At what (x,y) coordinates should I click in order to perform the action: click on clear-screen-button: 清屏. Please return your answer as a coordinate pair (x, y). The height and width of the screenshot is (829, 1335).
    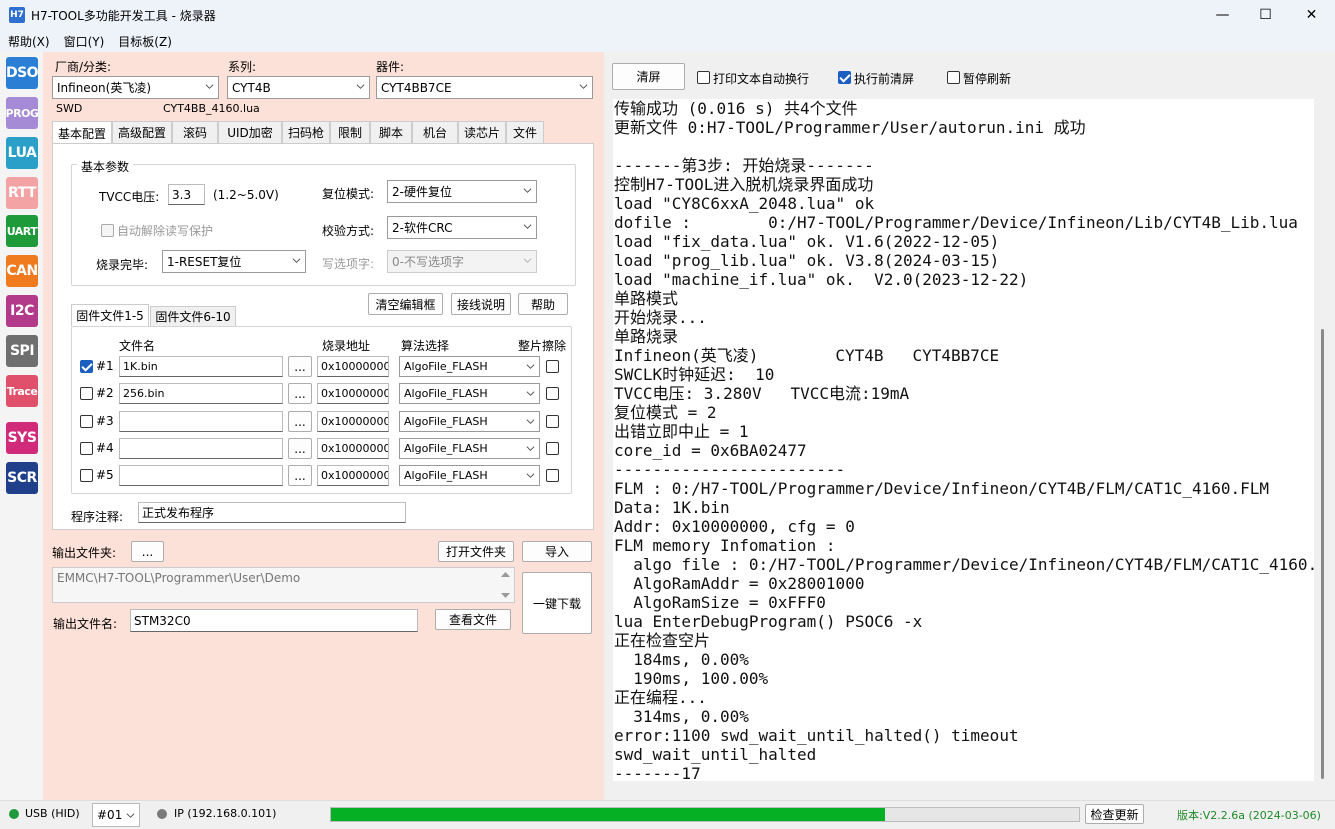
    Looking at the image, I should click on (648, 76).